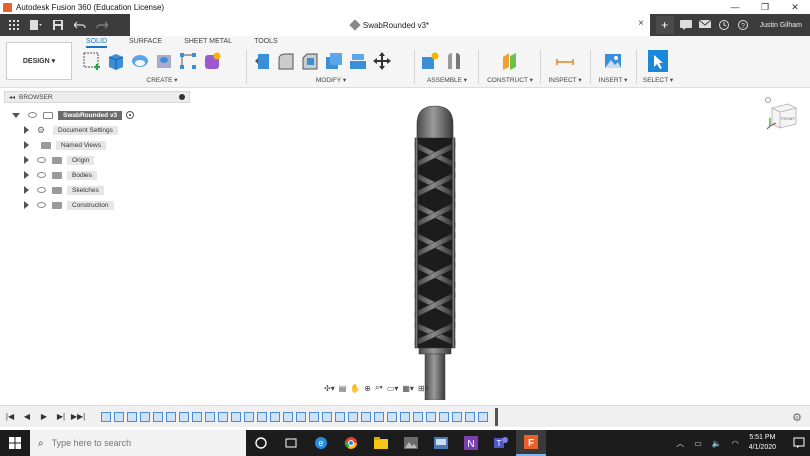  I want to click on tab-solid: SOLID, so click(97, 43).